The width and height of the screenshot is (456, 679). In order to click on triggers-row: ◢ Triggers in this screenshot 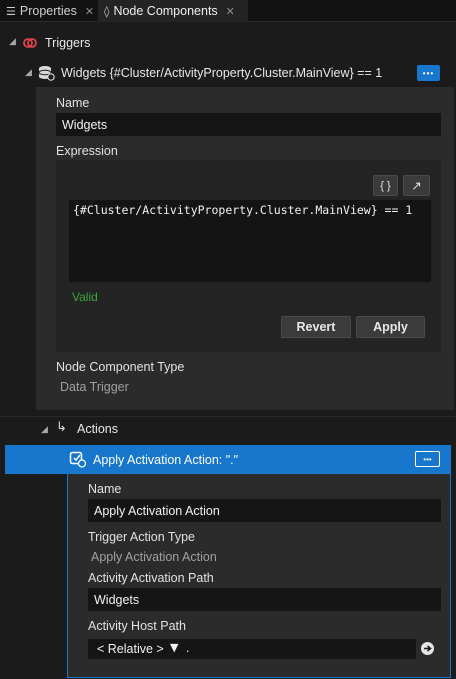, I will do `click(228, 43)`.